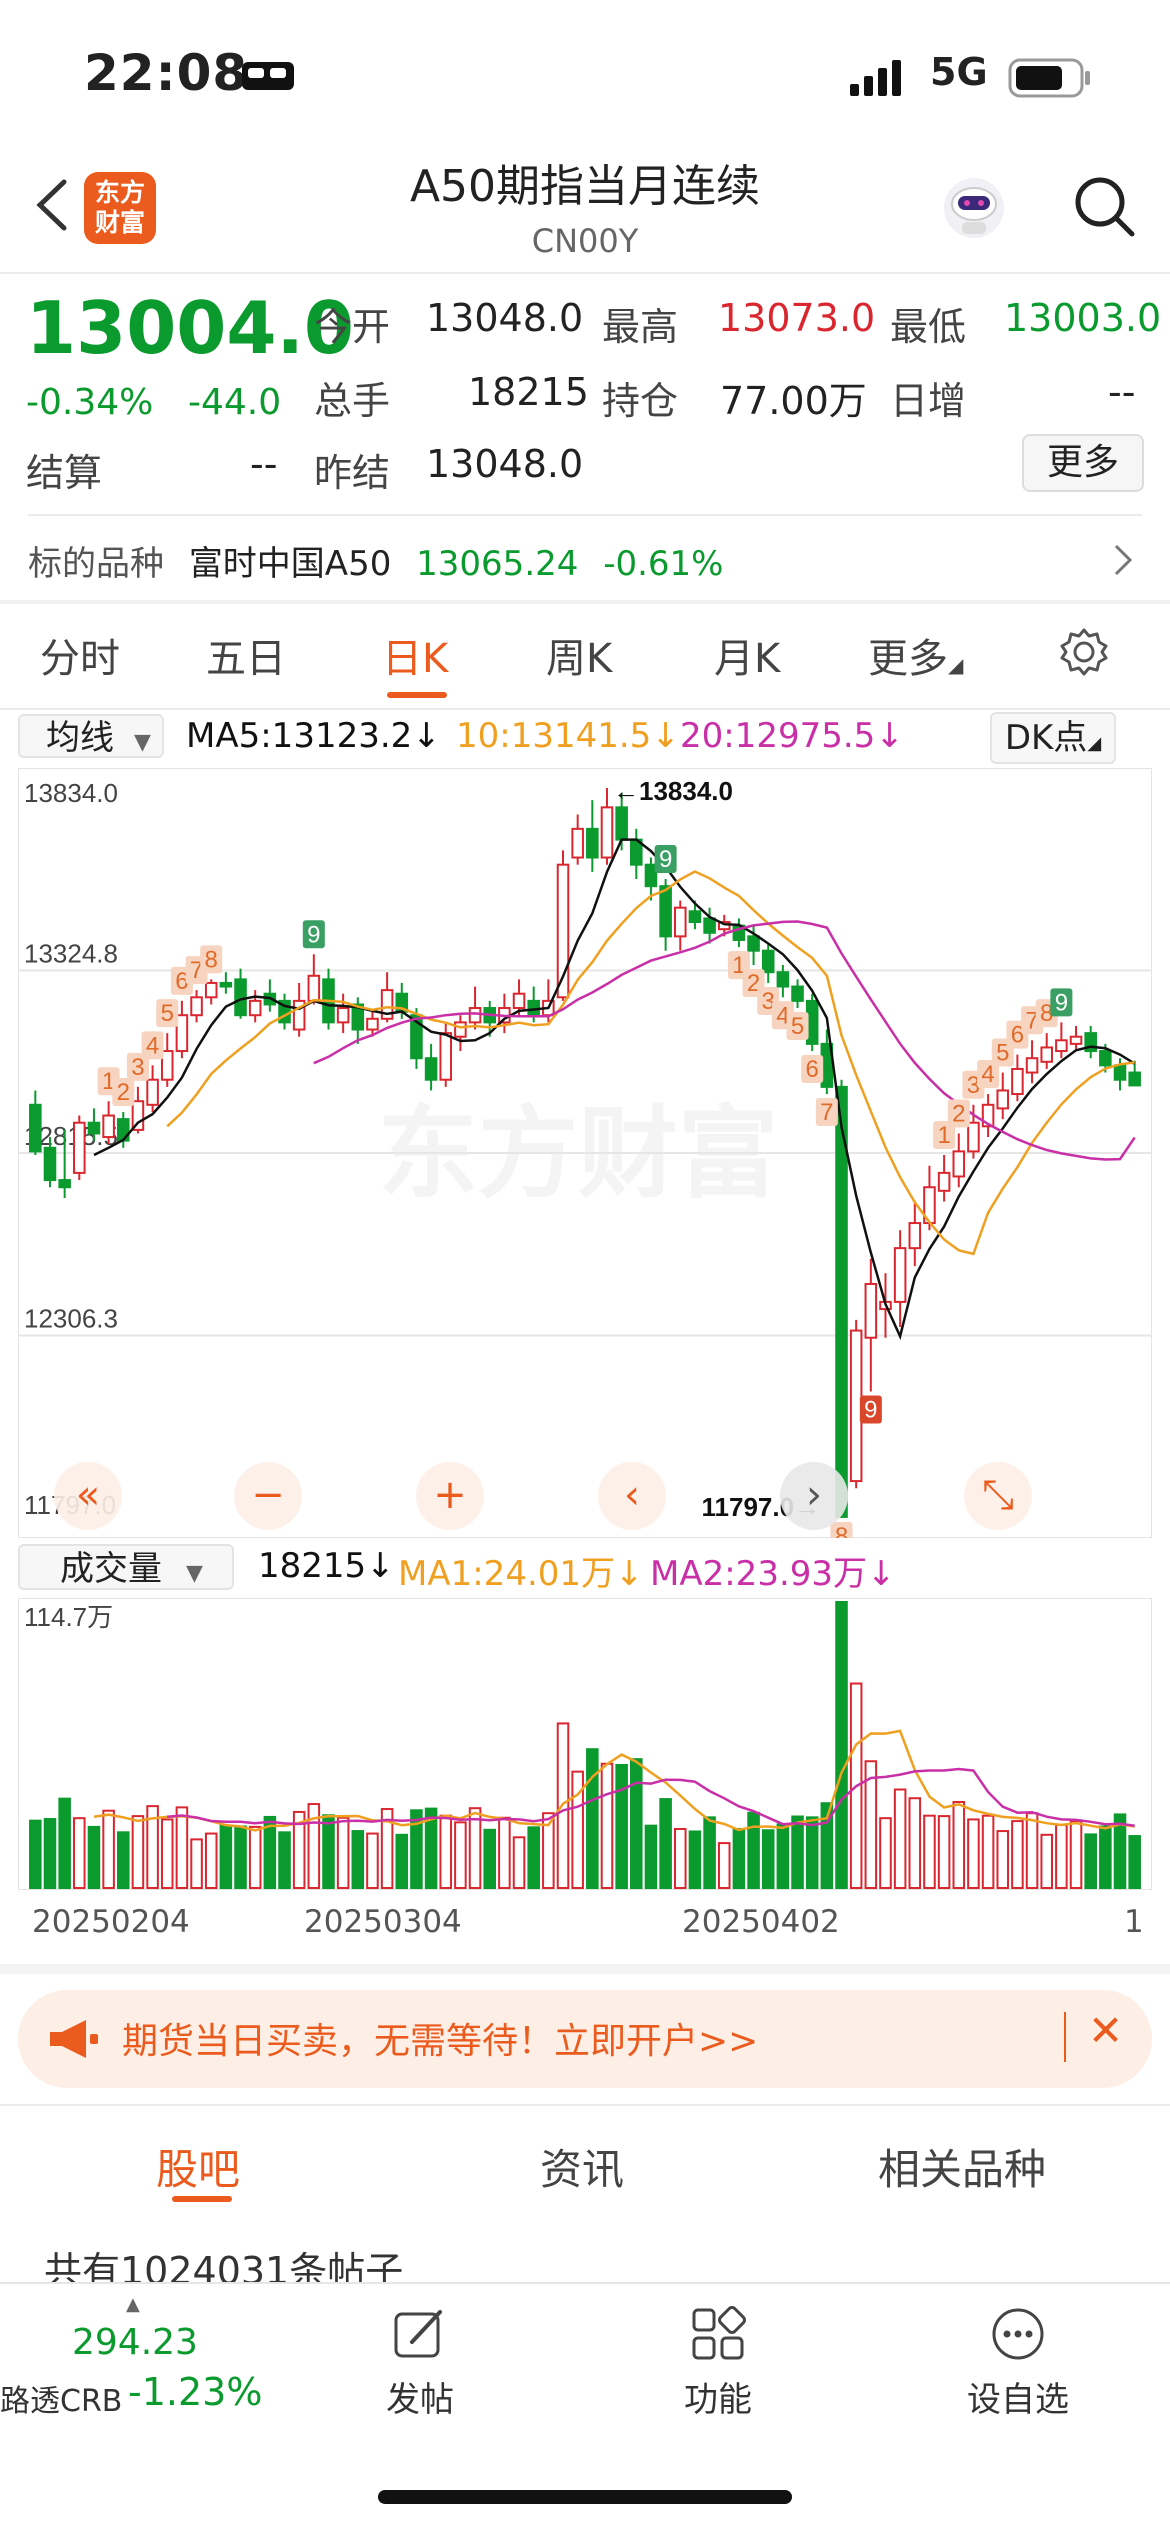 Image resolution: width=1170 pixels, height=2534 pixels. I want to click on nav-watchlist-label: 设自选, so click(1018, 2396).